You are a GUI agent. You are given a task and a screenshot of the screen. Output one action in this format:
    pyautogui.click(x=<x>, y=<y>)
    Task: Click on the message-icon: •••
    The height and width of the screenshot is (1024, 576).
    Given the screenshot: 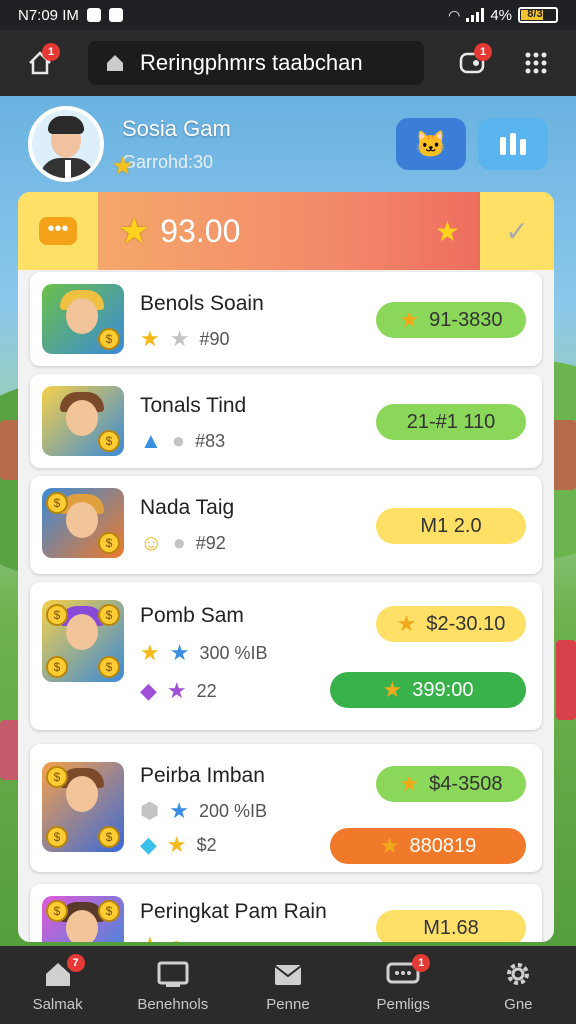 What is the action you would take?
    pyautogui.click(x=58, y=231)
    